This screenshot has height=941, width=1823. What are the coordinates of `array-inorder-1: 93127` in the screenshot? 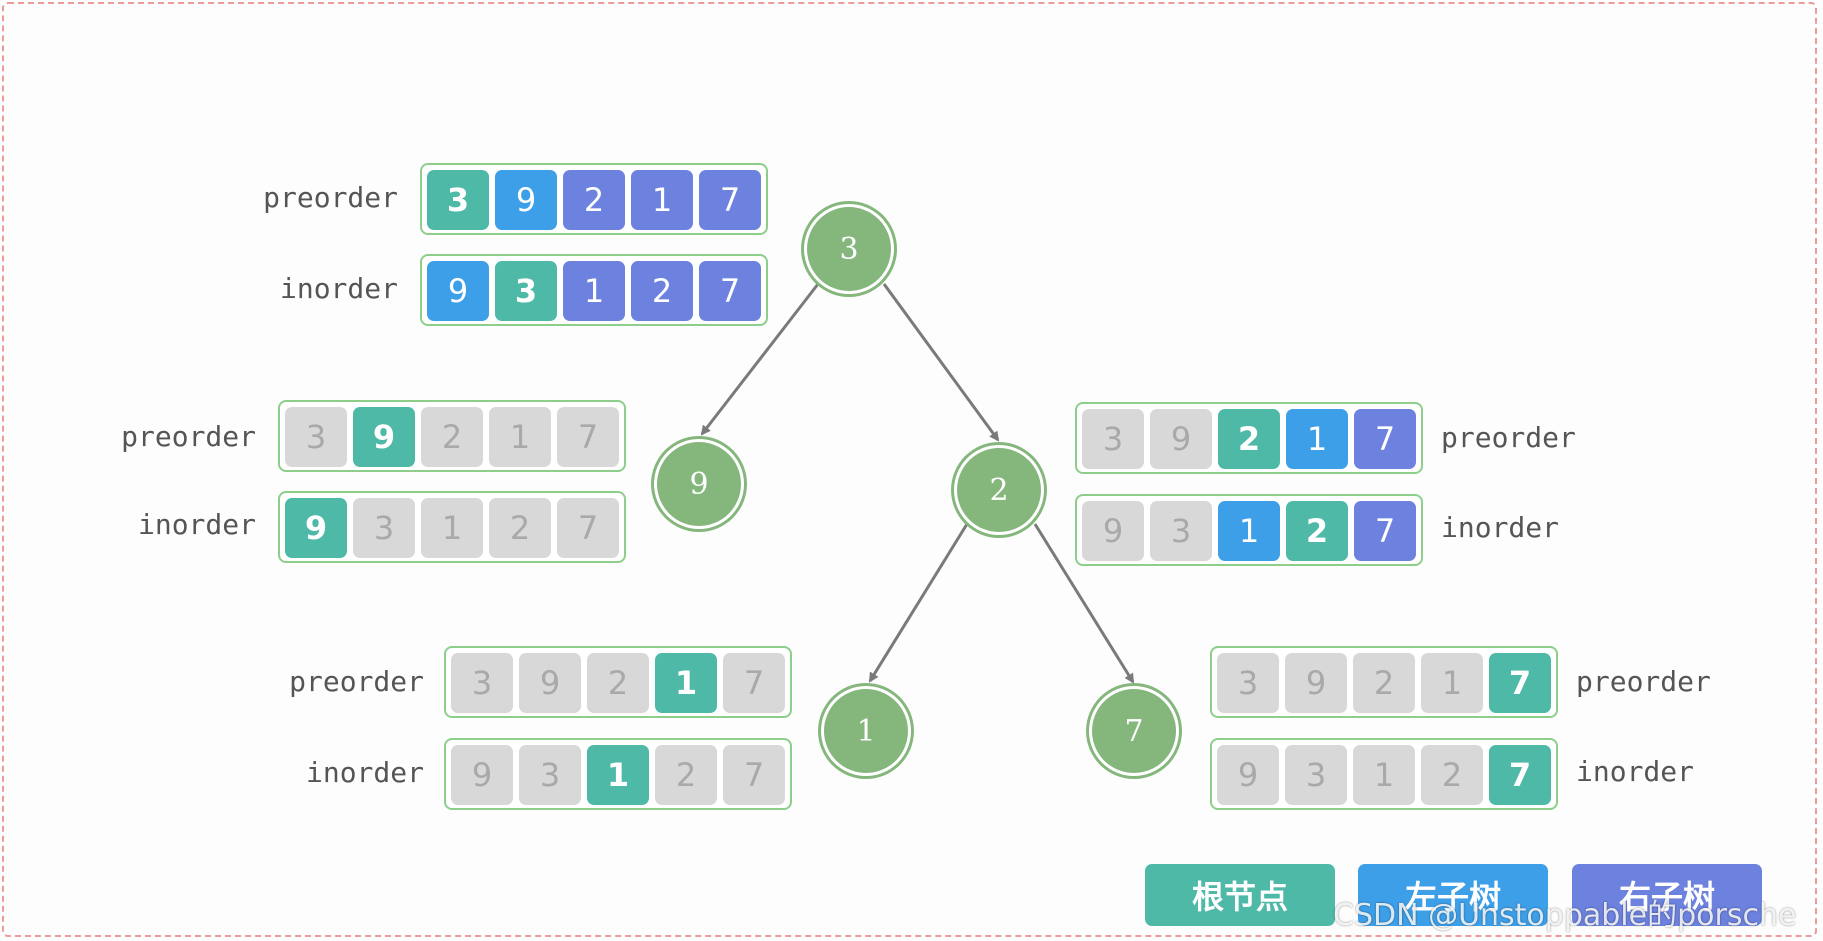 It's located at (618, 774).